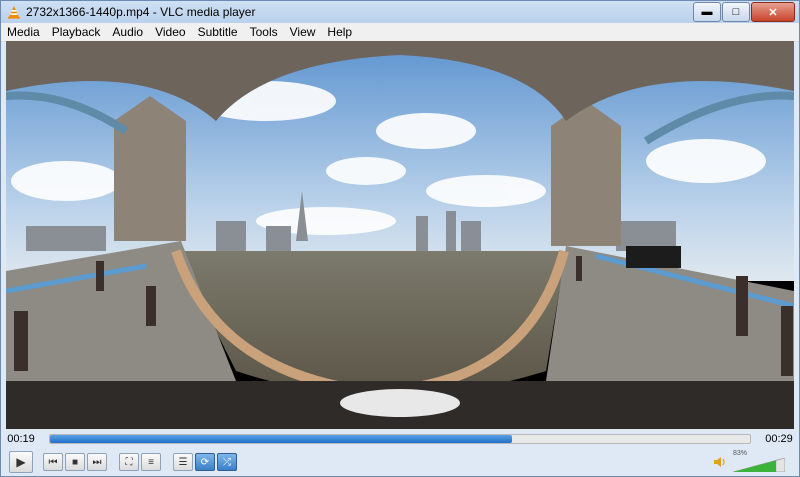  I want to click on play-button: ▶, so click(21, 462).